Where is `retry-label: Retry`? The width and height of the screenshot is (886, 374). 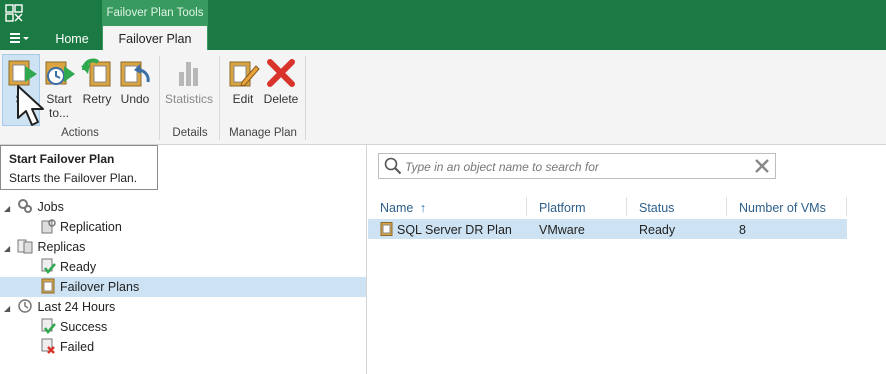 retry-label: Retry is located at coordinates (97, 99).